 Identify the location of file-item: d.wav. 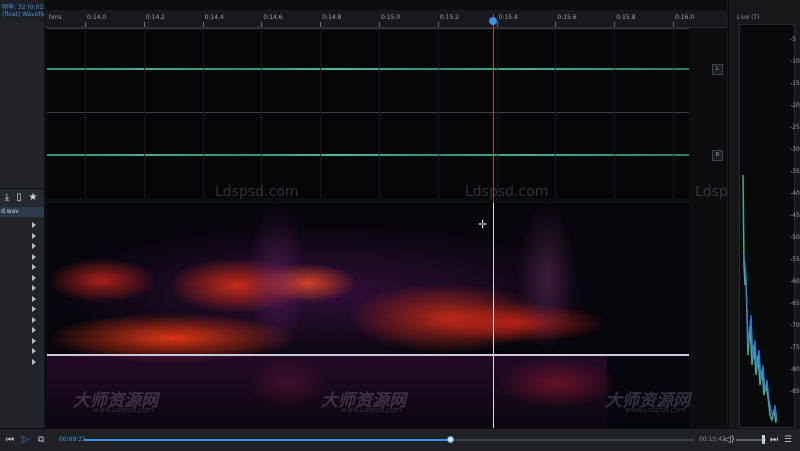
(22, 212).